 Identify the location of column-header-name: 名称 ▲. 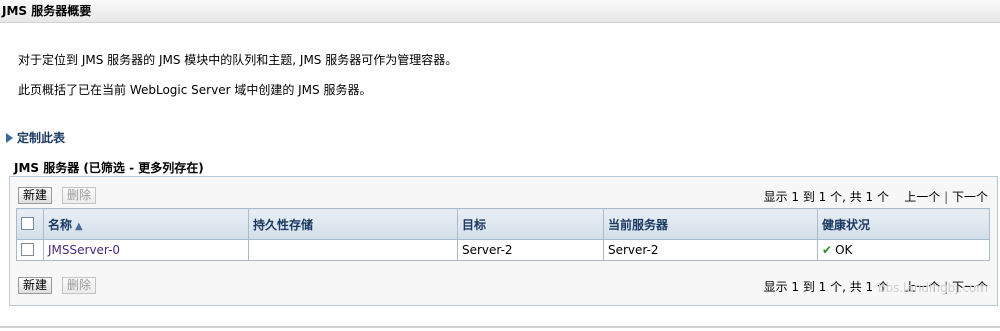
(146, 224).